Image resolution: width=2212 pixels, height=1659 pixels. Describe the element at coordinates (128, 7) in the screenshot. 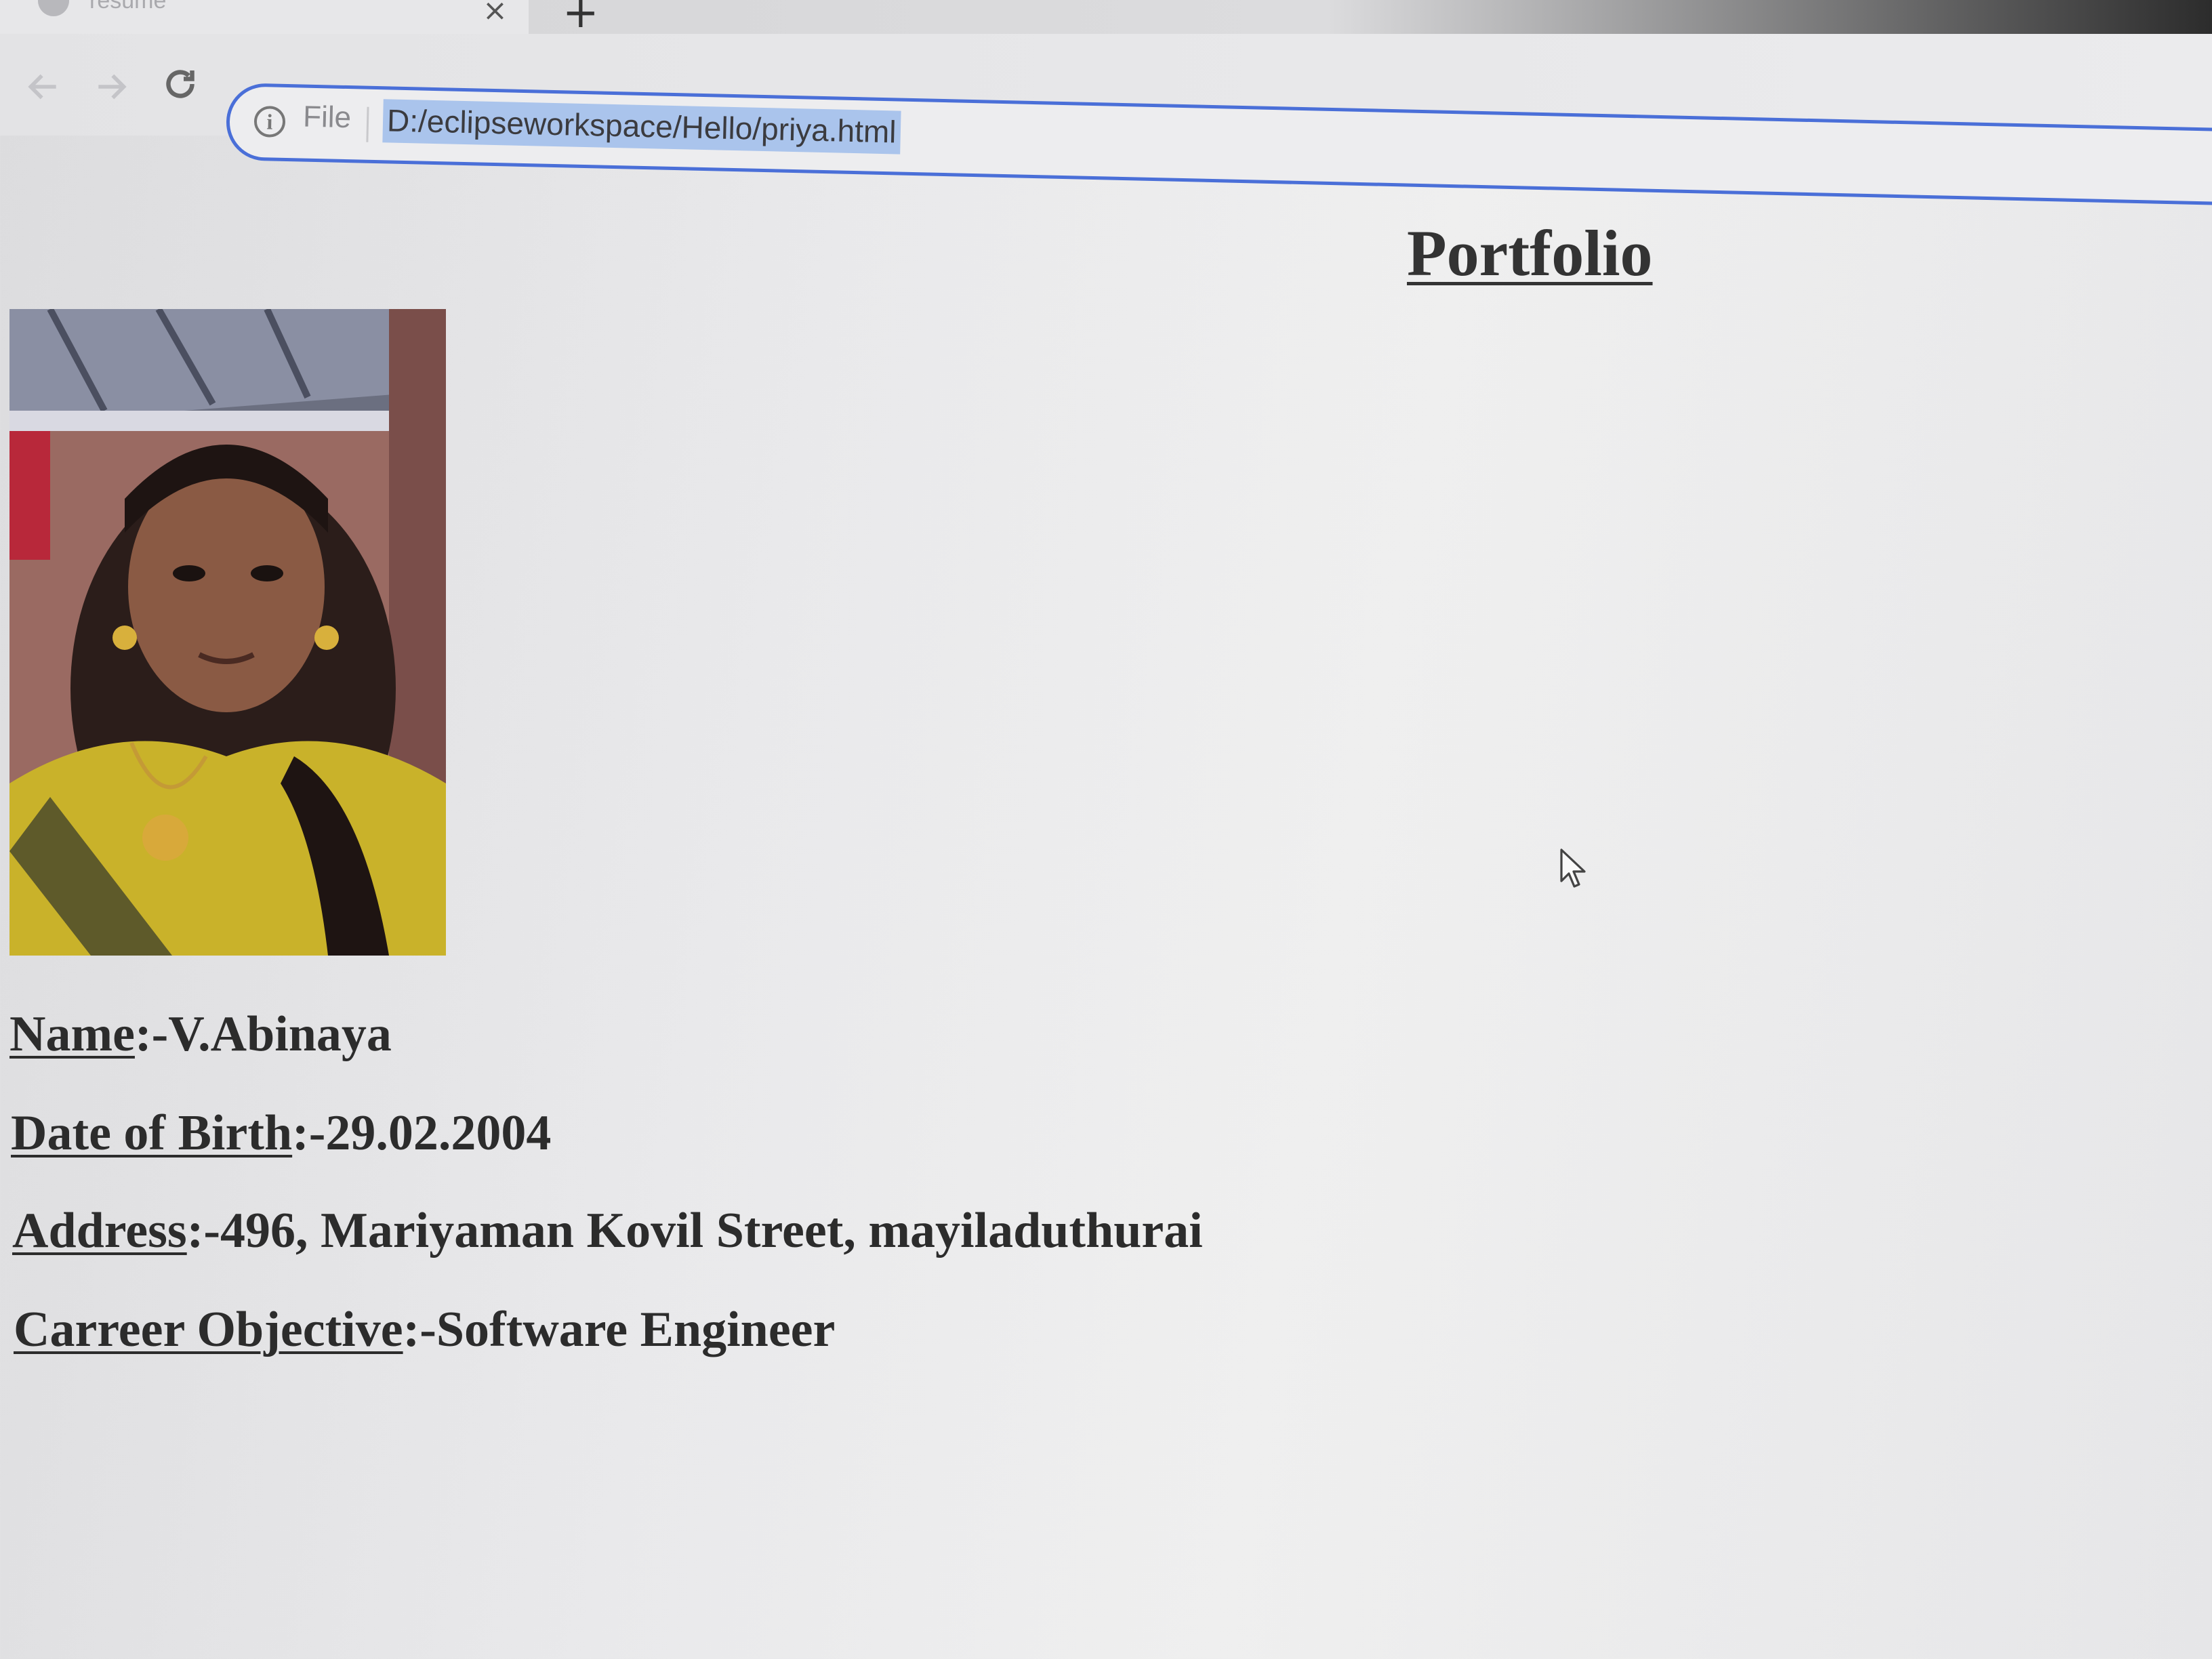

I see `tab-title: resume` at that location.